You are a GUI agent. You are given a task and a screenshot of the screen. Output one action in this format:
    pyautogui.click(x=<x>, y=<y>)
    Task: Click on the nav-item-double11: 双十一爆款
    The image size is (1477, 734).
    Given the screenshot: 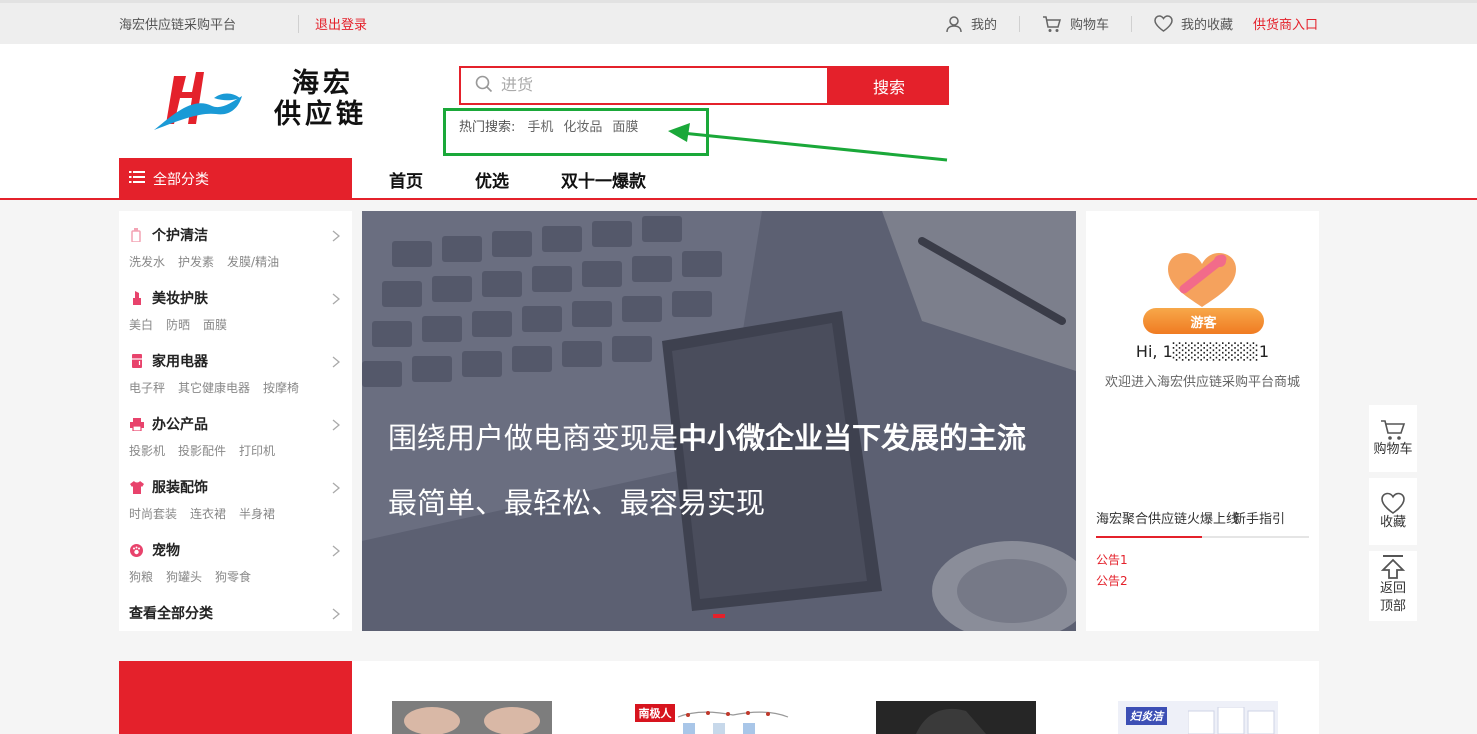 What is the action you would take?
    pyautogui.click(x=603, y=179)
    